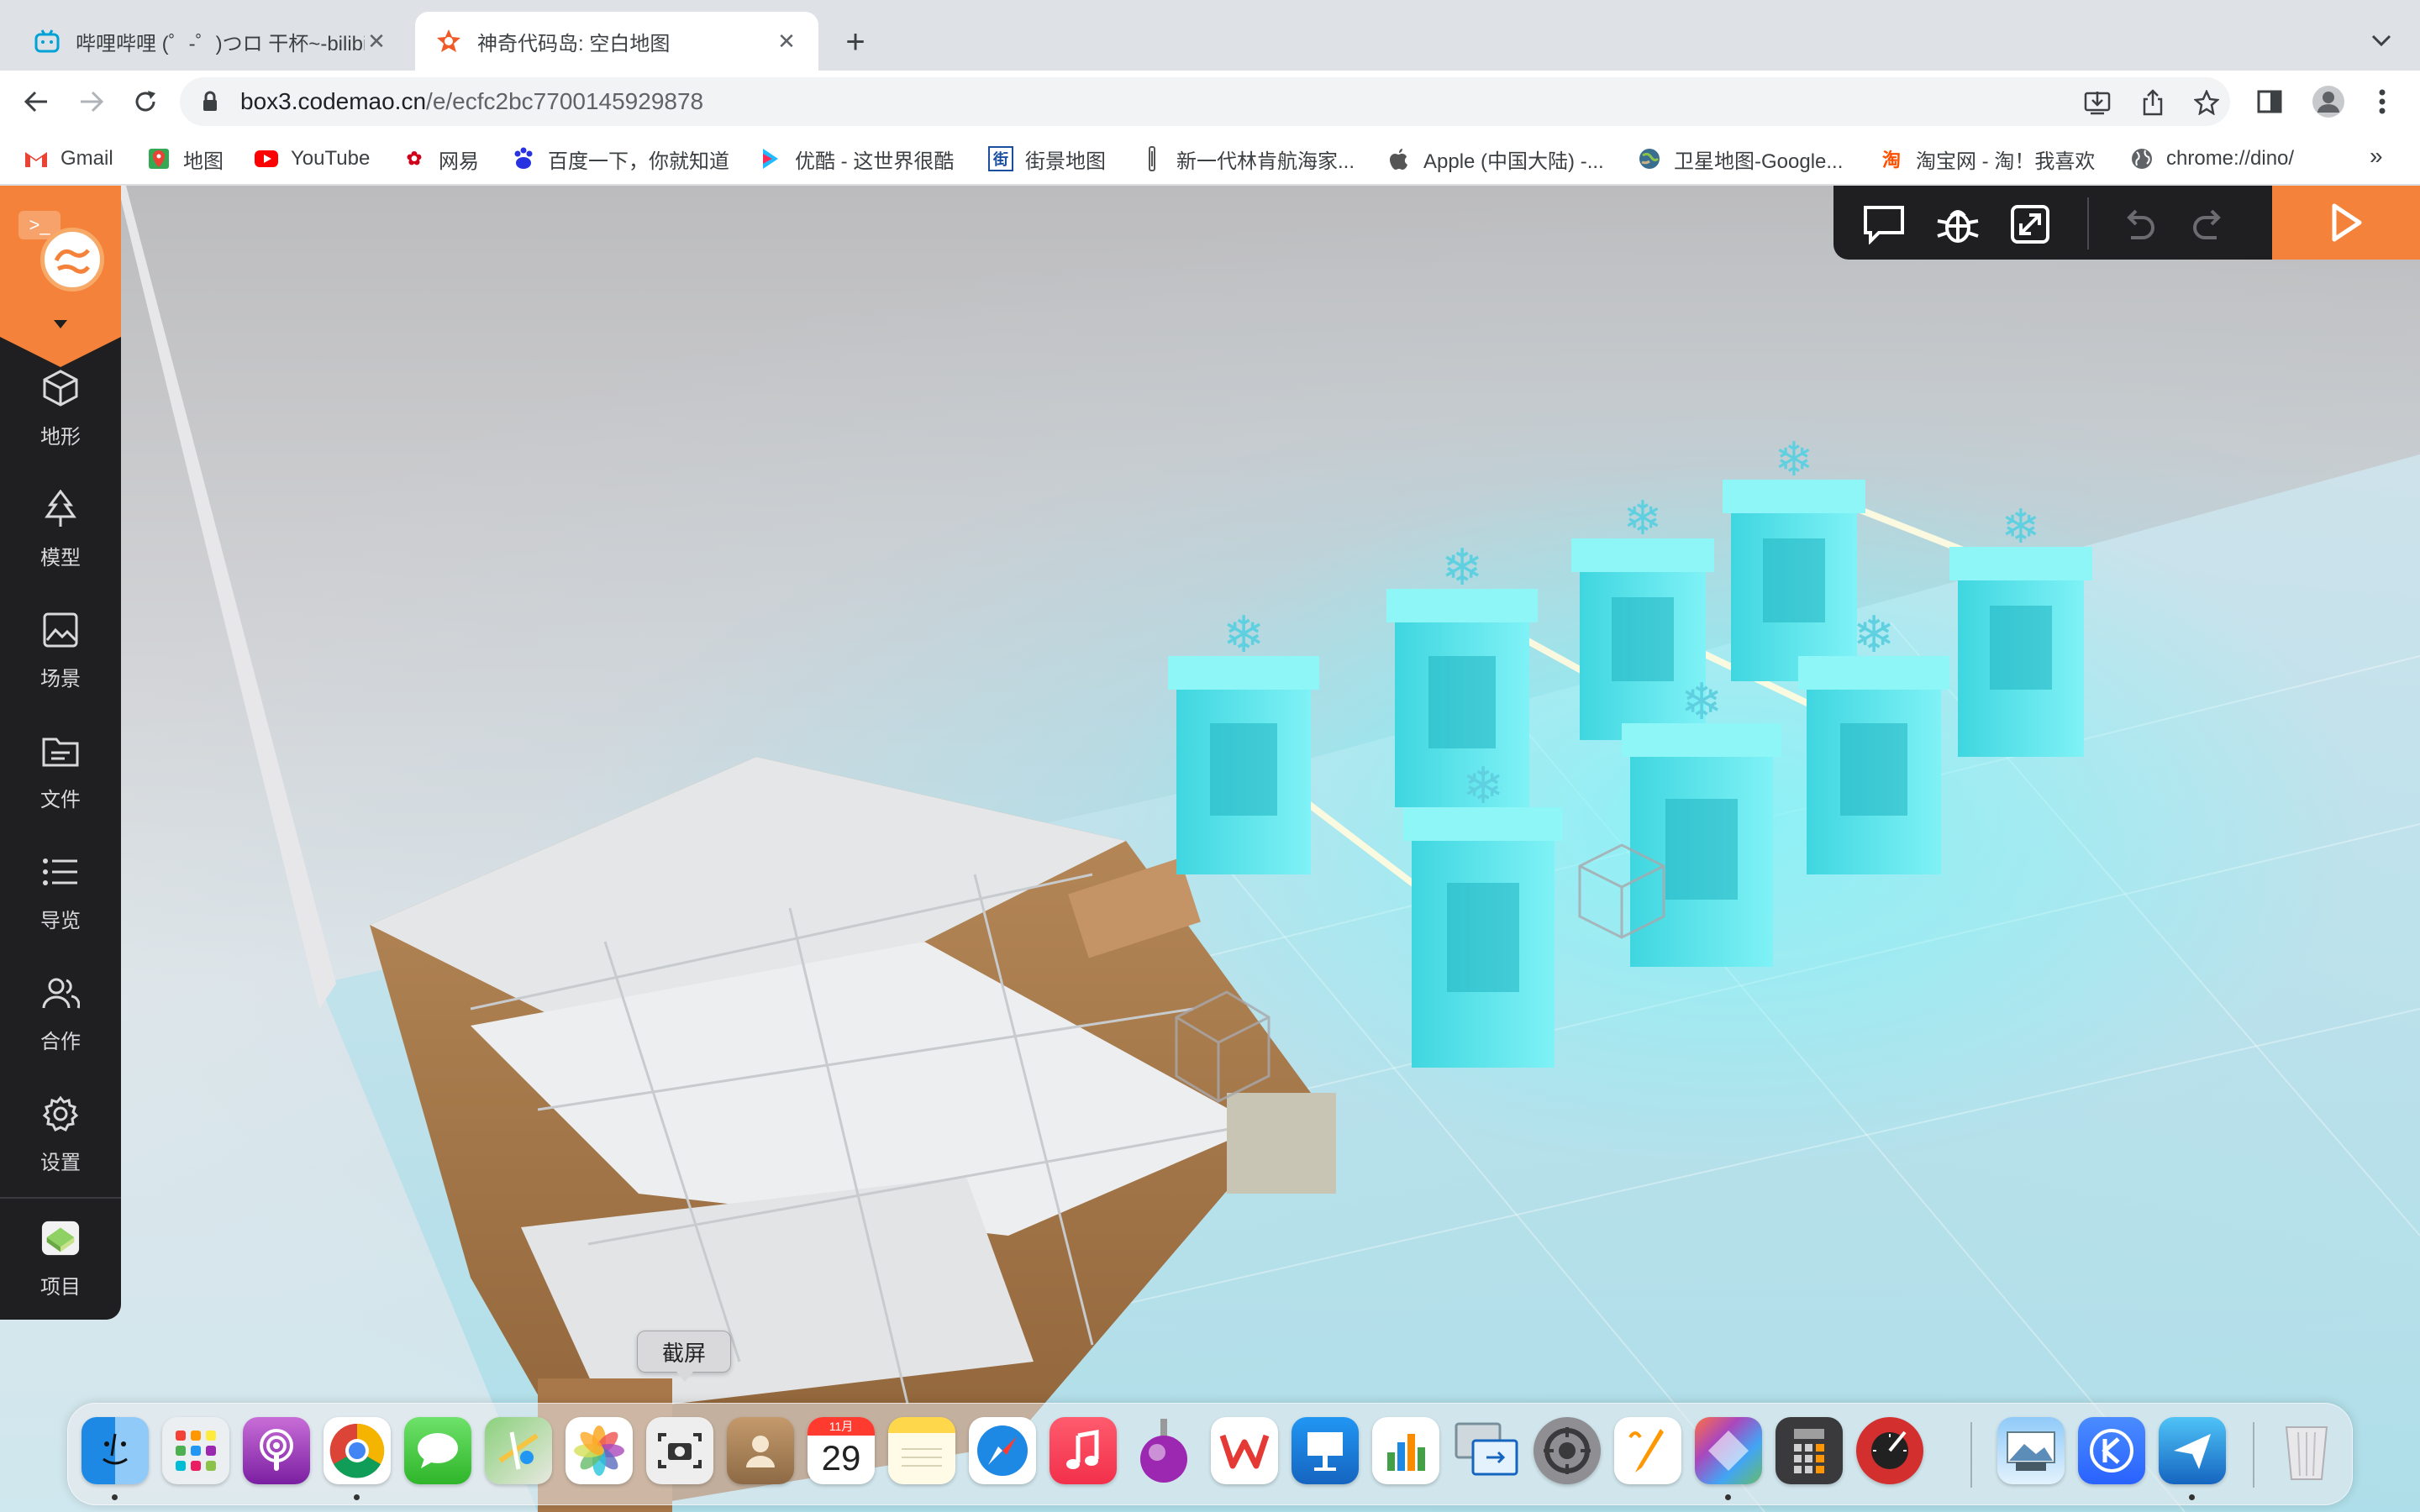 Image resolution: width=2420 pixels, height=1512 pixels. I want to click on viewport-toolbar, so click(2052, 223).